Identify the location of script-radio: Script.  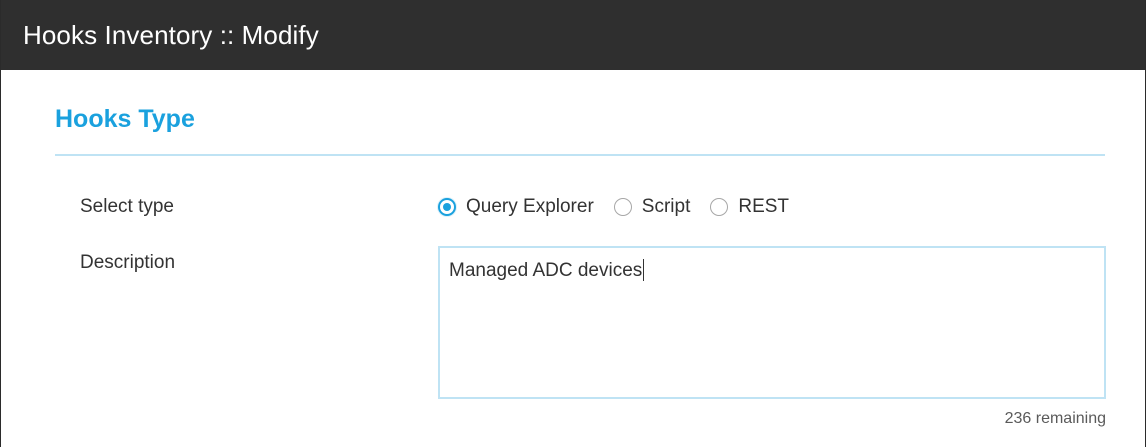
(652, 207).